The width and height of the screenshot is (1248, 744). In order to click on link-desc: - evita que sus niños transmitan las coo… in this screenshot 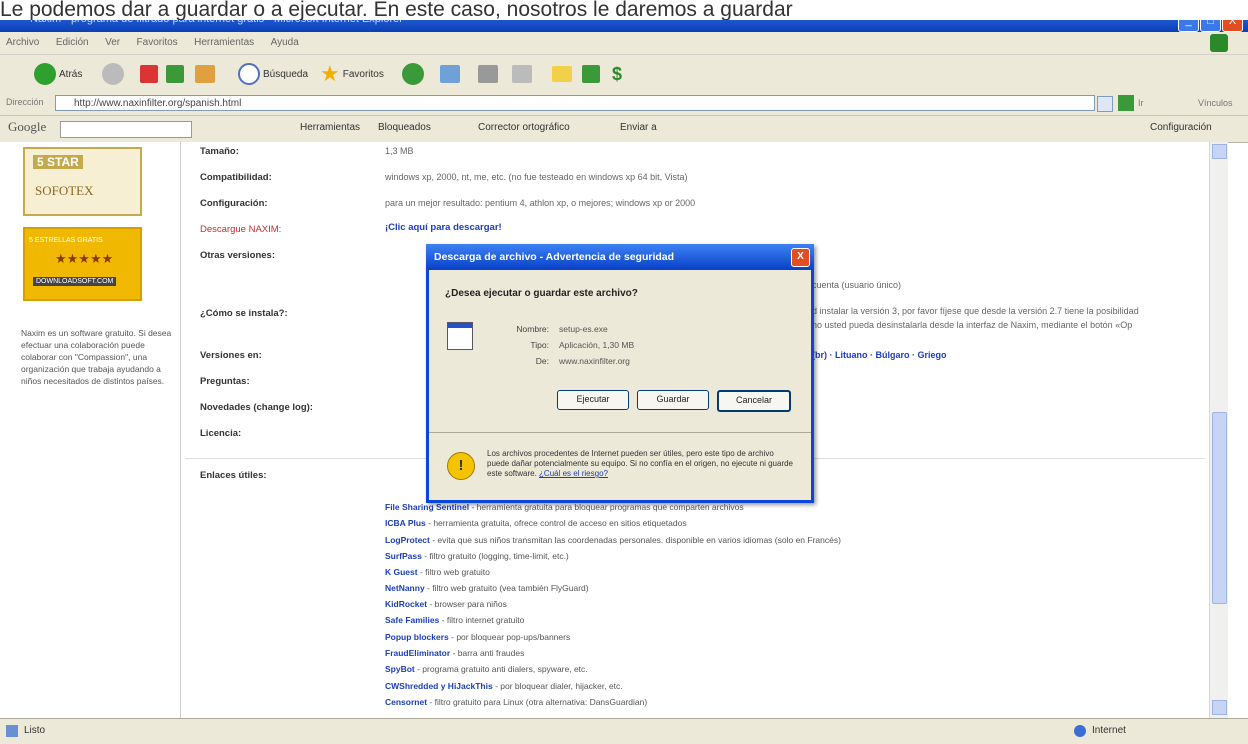, I will do `click(635, 540)`.